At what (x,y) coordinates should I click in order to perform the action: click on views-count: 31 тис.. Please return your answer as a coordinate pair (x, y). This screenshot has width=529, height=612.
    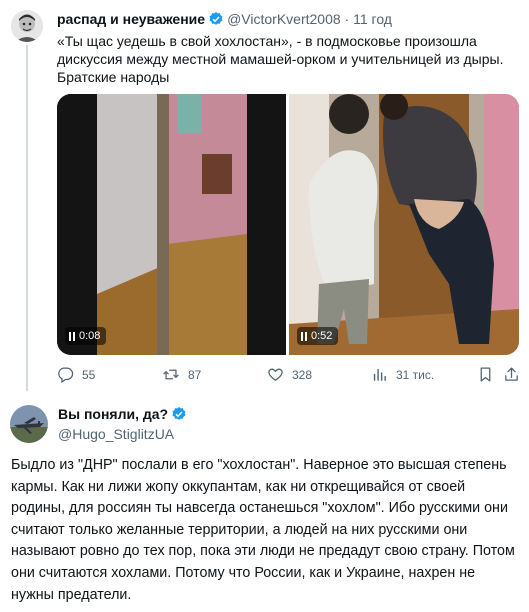
    Looking at the image, I should click on (415, 374).